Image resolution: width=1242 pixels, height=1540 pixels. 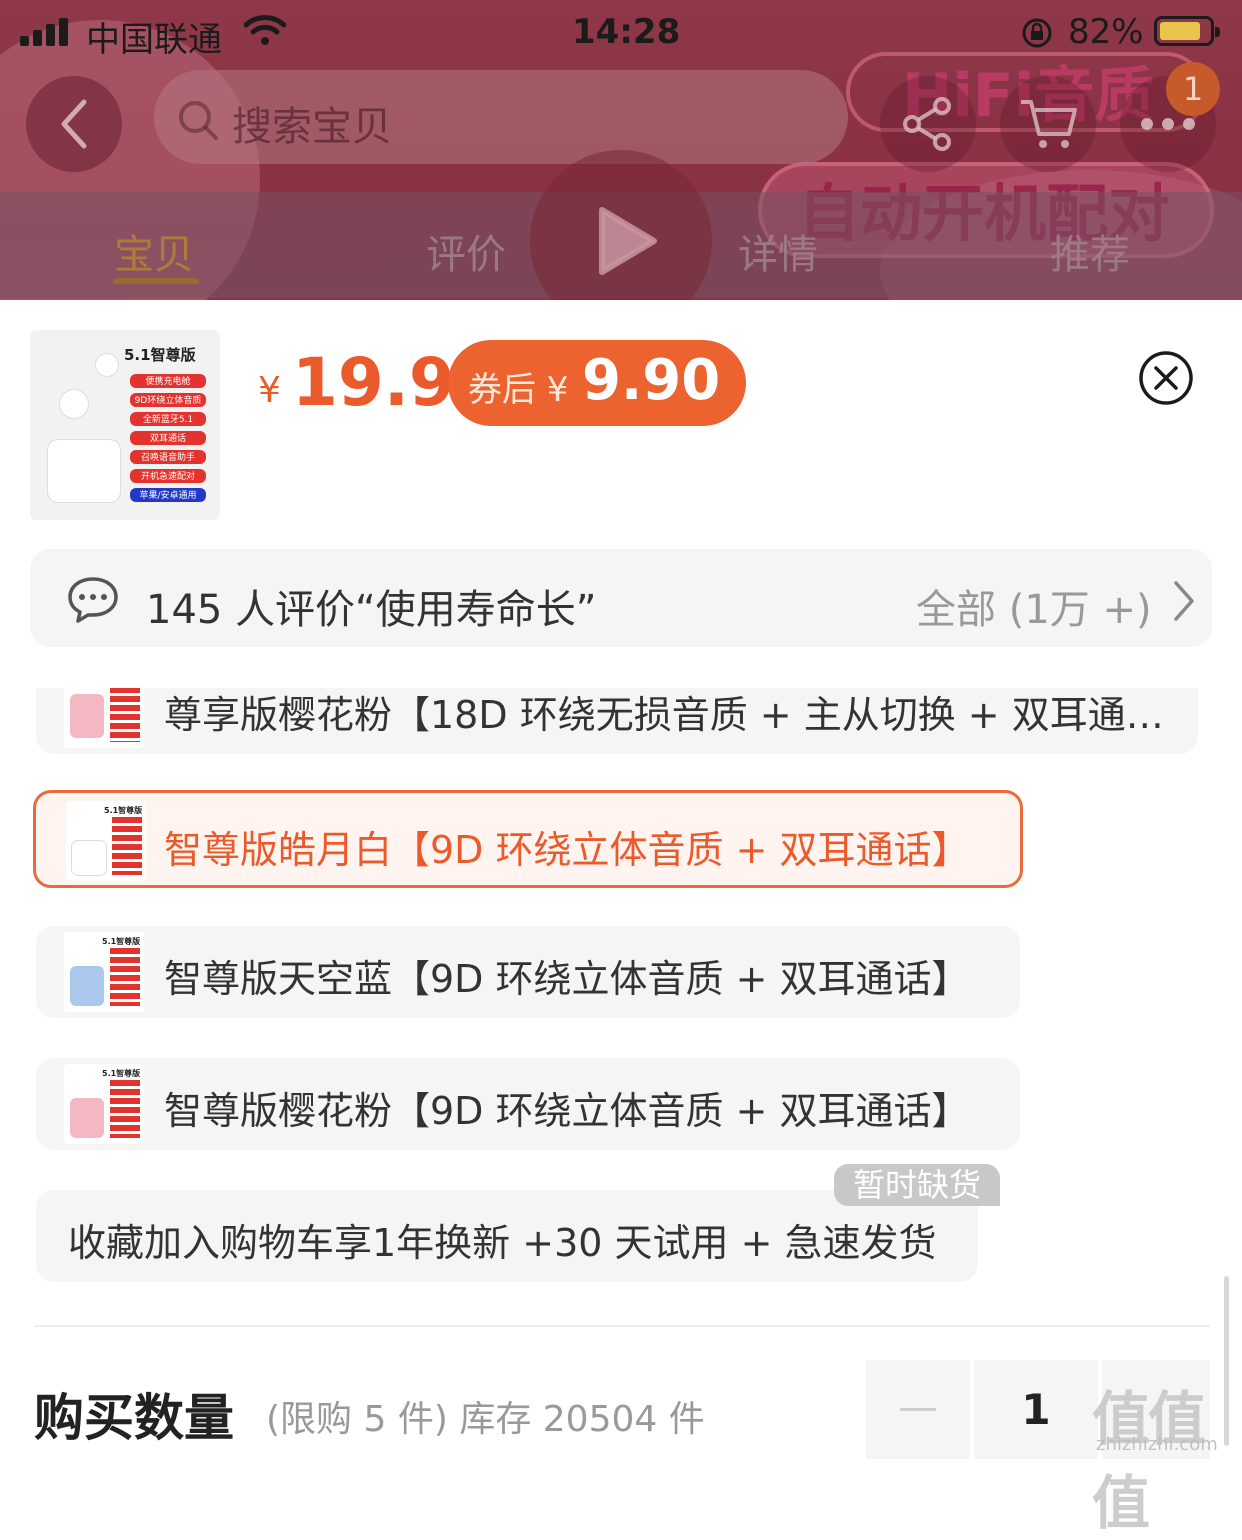 What do you see at coordinates (628, 241) in the screenshot?
I see `play-icon` at bounding box center [628, 241].